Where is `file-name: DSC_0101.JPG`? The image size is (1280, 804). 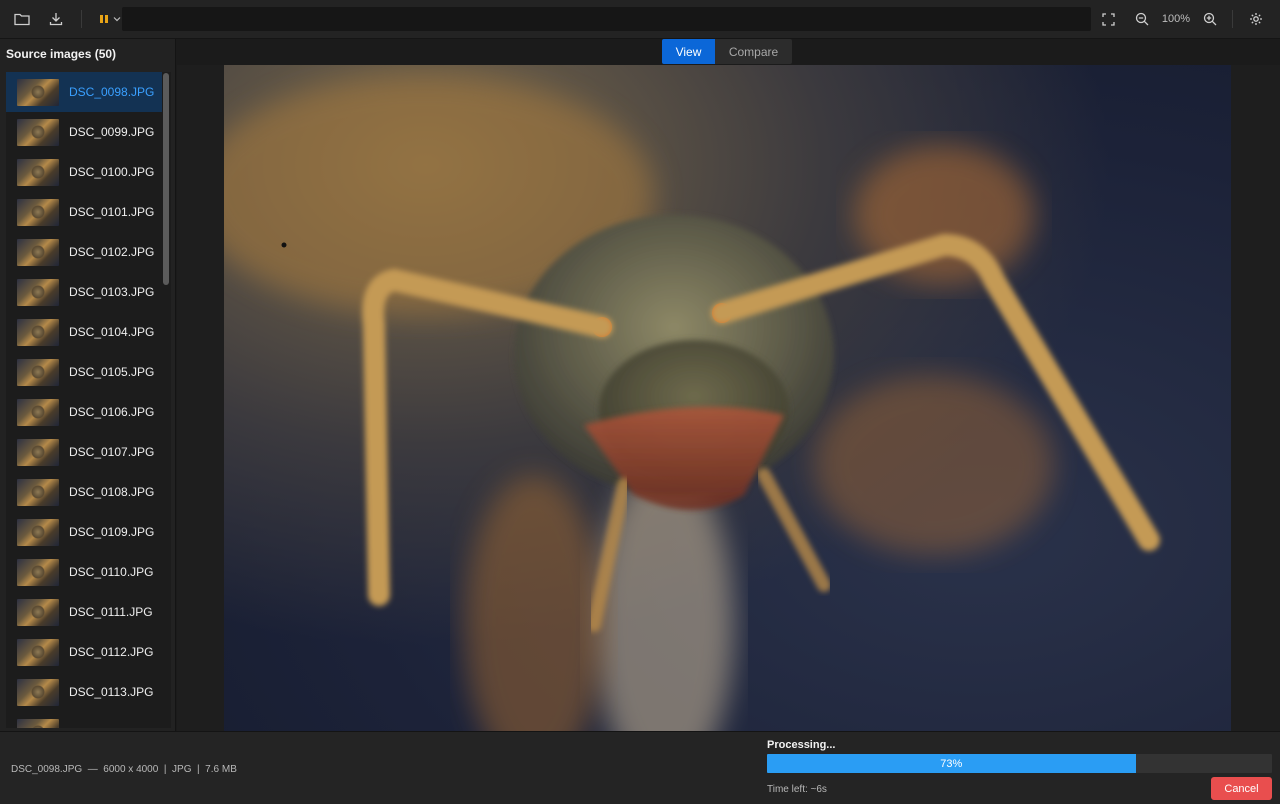 file-name: DSC_0101.JPG is located at coordinates (112, 212).